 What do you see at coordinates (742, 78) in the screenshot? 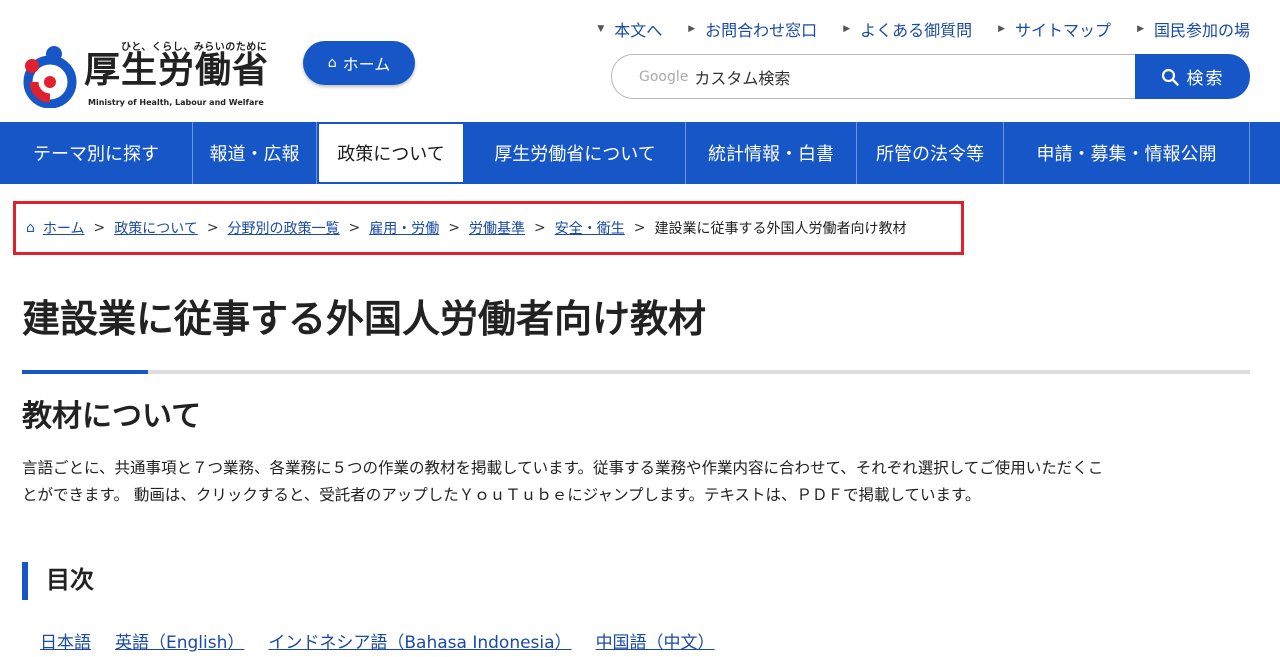
I see `search-placeholder: カスタム検索` at bounding box center [742, 78].